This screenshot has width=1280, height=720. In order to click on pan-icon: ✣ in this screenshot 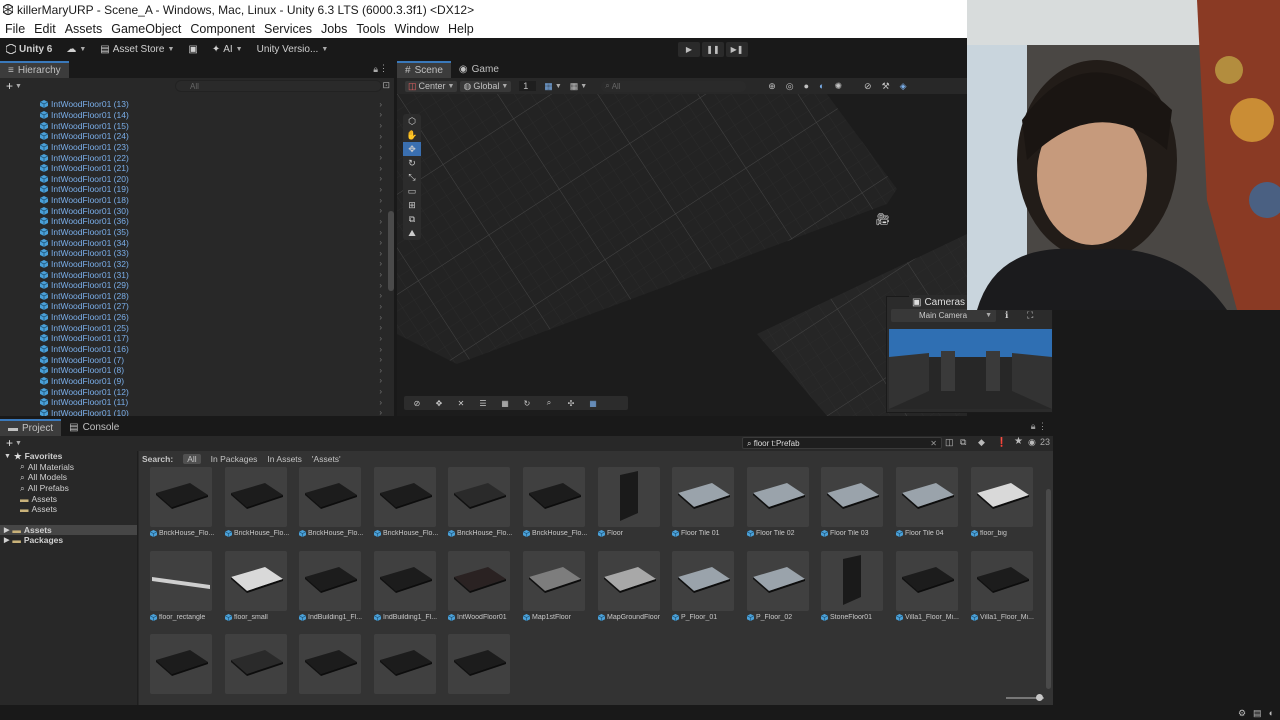, I will do `click(571, 403)`.